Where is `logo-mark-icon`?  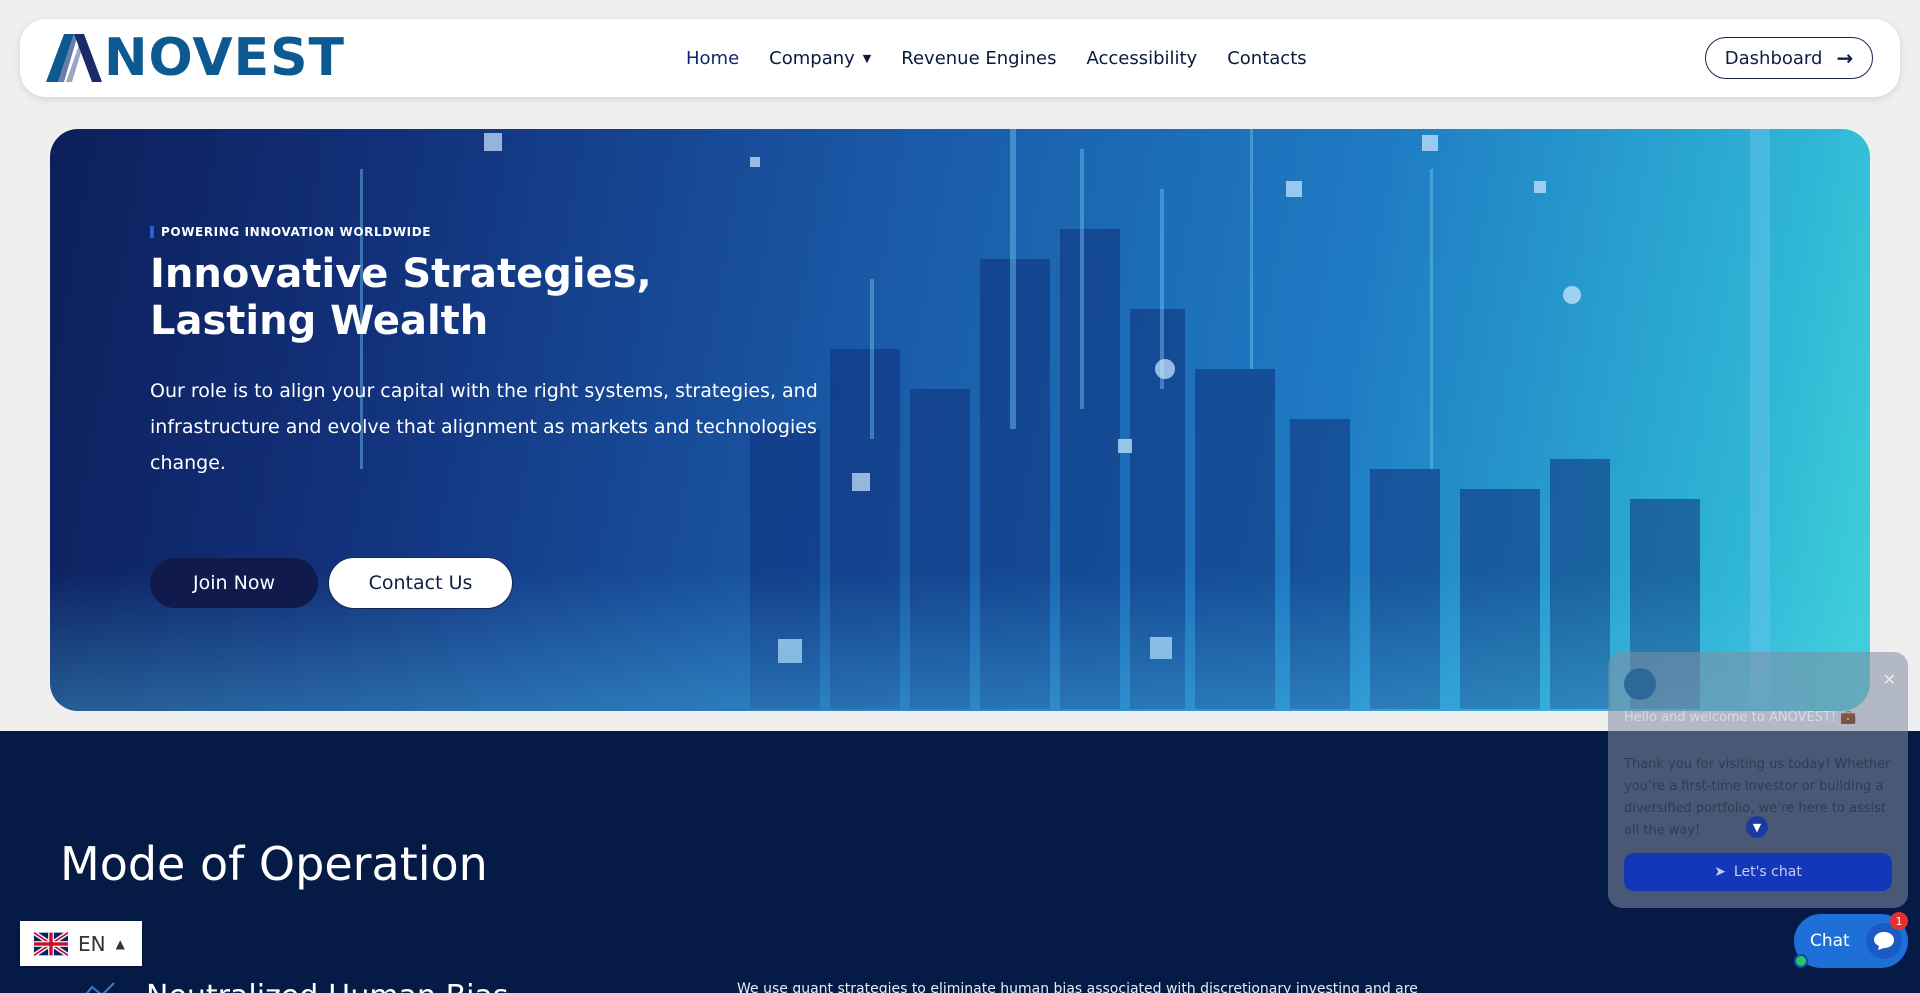 logo-mark-icon is located at coordinates (74, 58).